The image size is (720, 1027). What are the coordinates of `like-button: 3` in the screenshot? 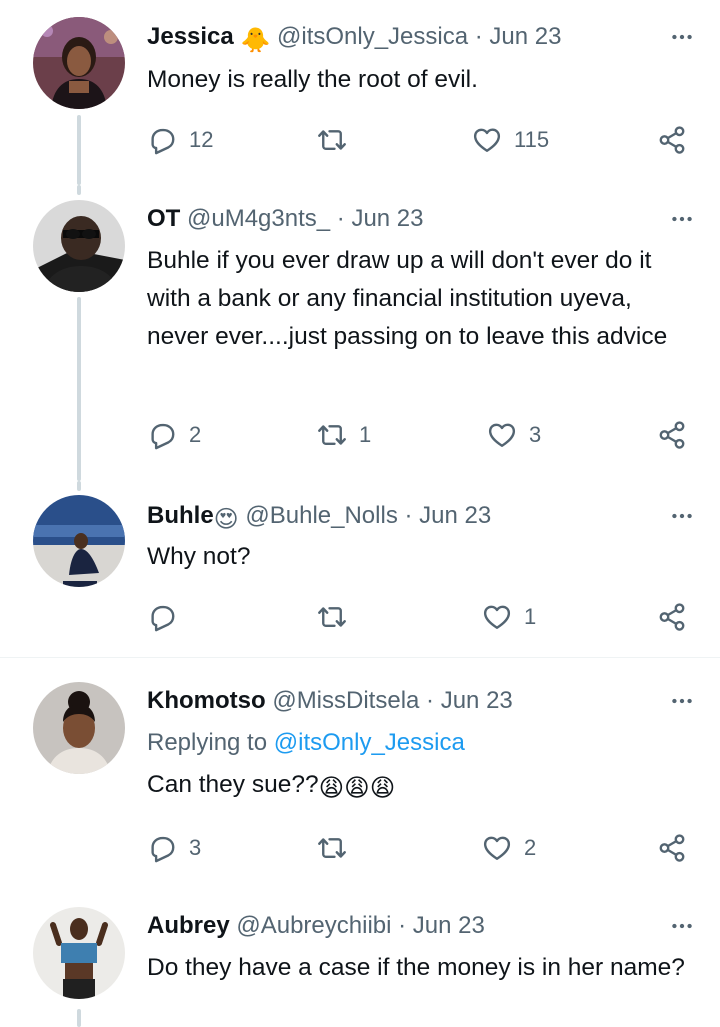 It's located at (514, 435).